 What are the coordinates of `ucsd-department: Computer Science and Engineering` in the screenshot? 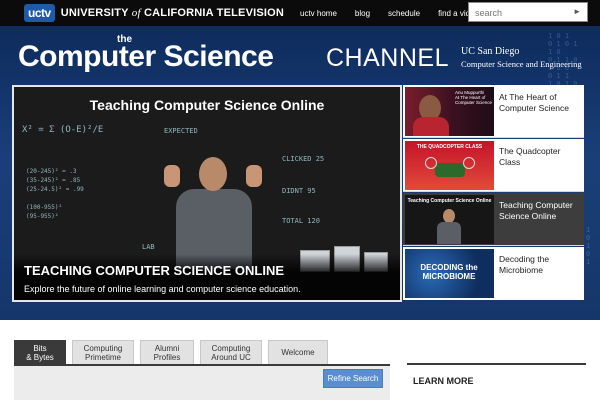 It's located at (521, 64).